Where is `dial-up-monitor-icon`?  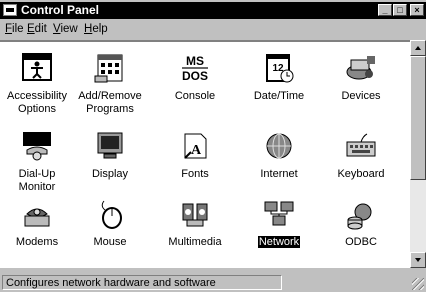 dial-up-monitor-icon is located at coordinates (37, 146).